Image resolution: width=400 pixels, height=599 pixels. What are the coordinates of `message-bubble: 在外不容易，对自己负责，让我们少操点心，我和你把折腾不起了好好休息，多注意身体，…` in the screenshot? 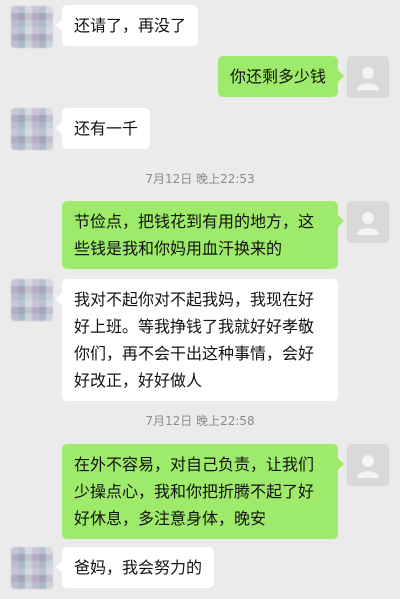 It's located at (203, 491).